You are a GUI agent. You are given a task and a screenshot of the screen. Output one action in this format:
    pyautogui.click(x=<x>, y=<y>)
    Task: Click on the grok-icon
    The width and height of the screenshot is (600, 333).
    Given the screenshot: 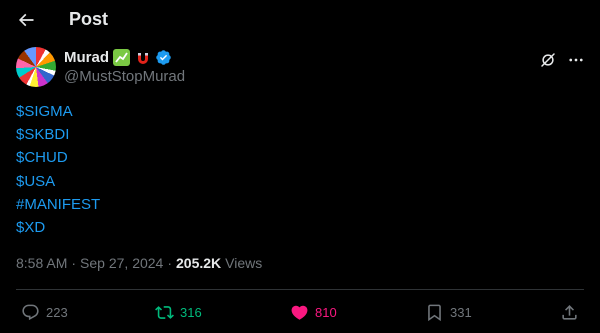 What is the action you would take?
    pyautogui.click(x=548, y=60)
    